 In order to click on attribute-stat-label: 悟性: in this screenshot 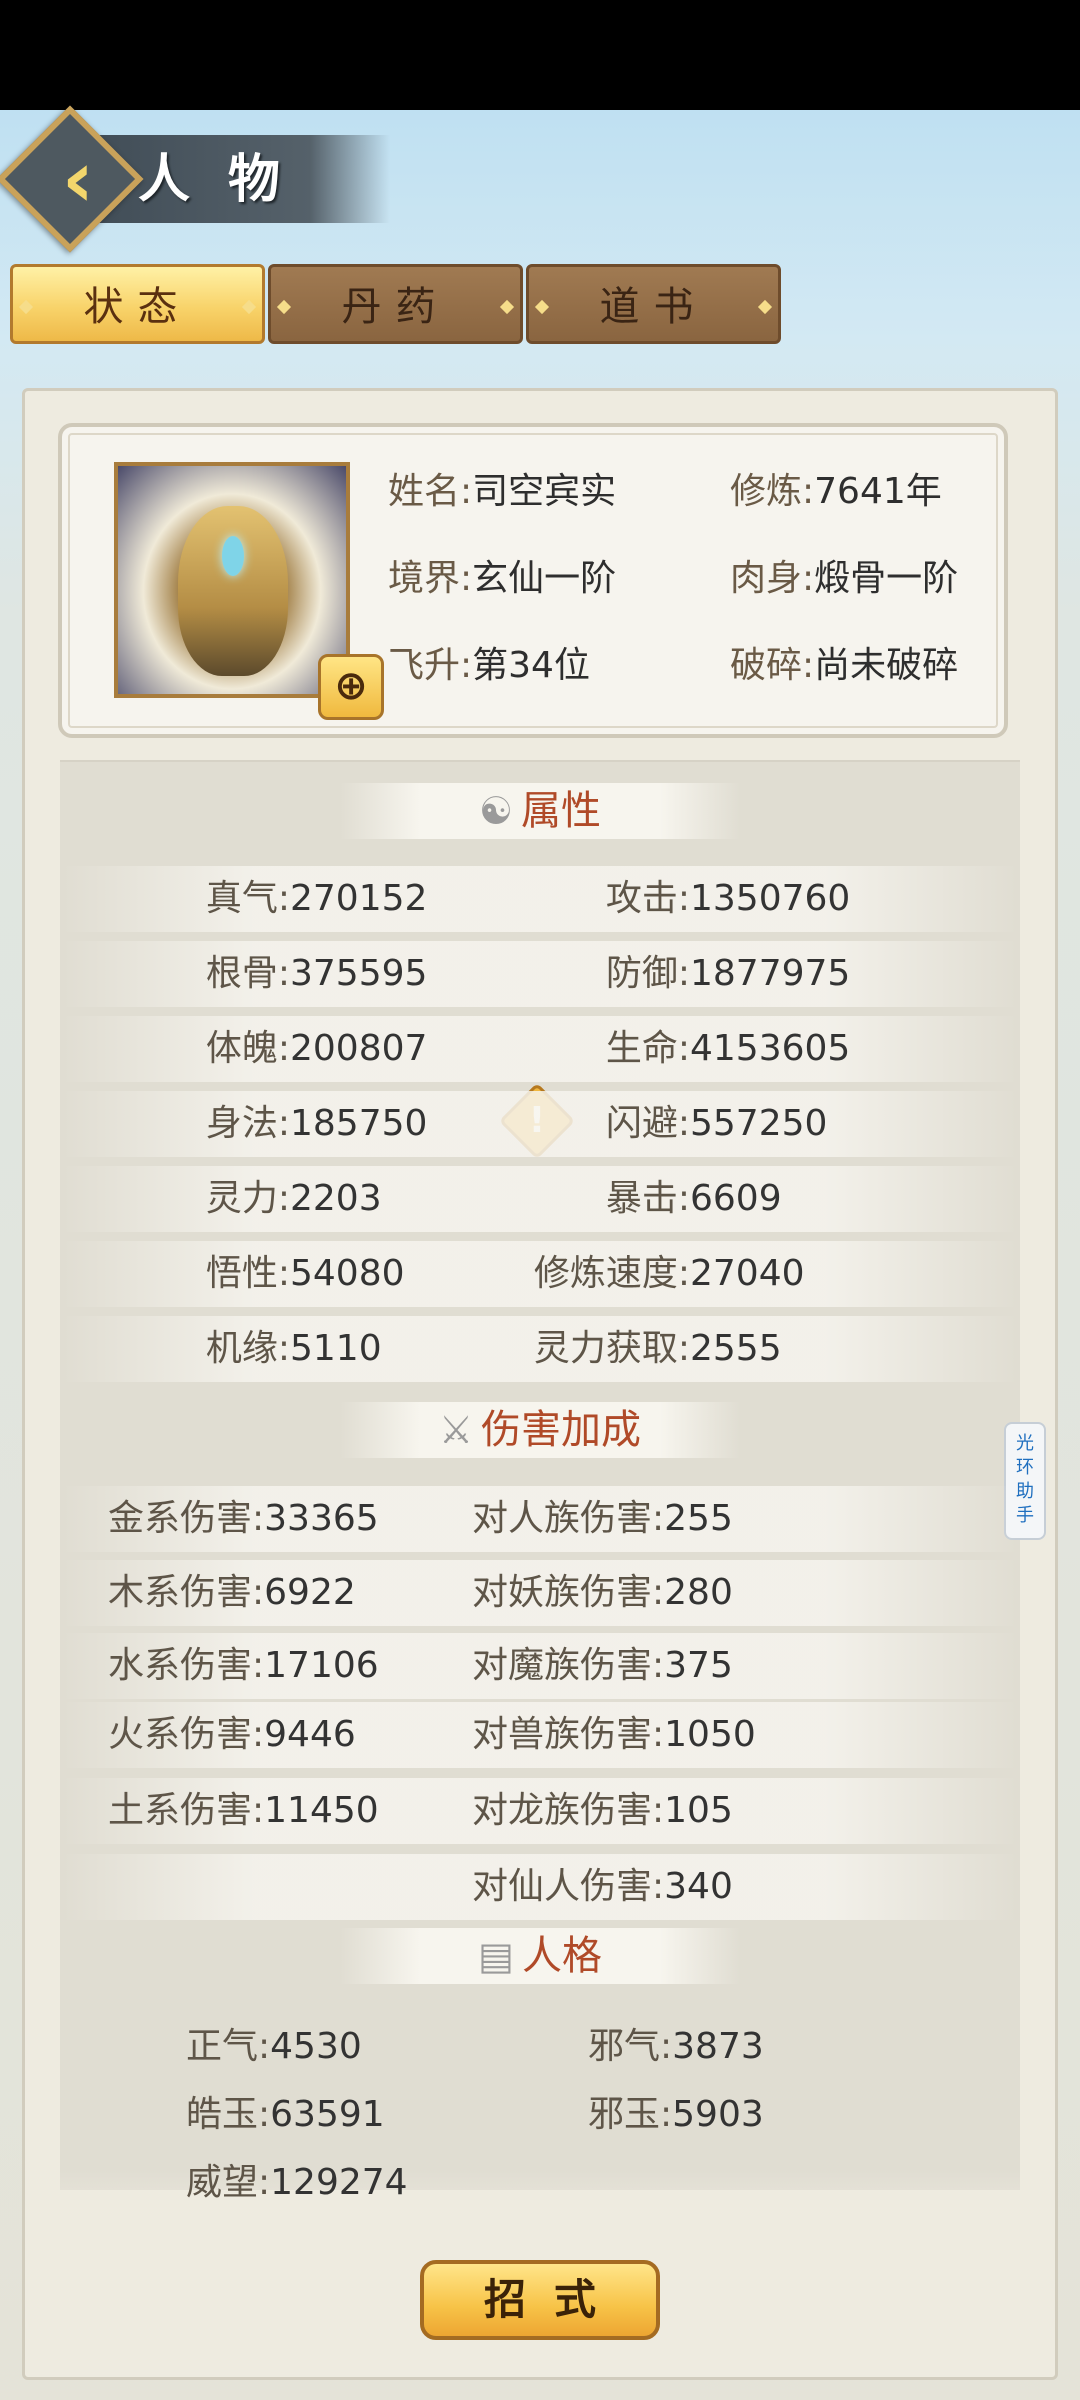, I will do `click(247, 1273)`.